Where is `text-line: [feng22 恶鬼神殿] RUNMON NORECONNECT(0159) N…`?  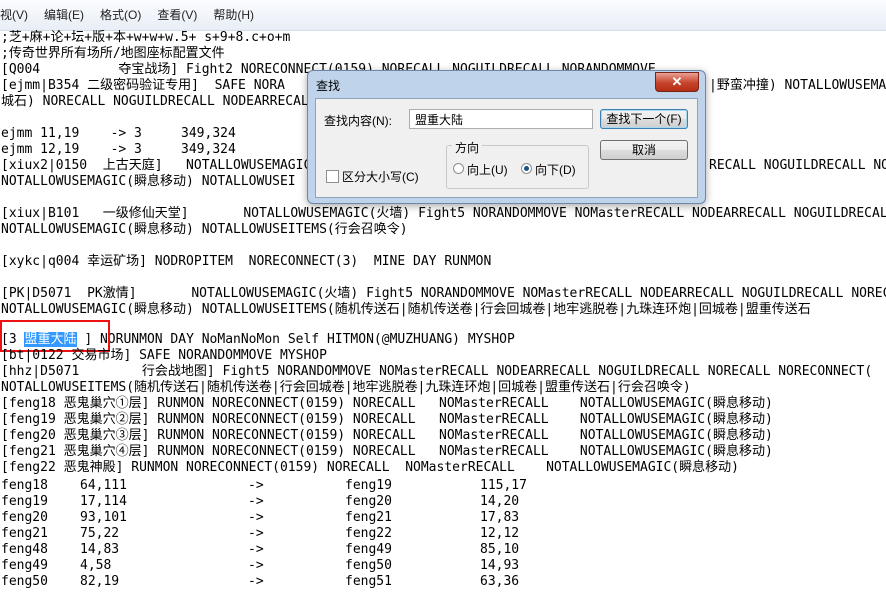
text-line: [feng22 恶鬼神殿] RUNMON NORECONNECT(0159) N… is located at coordinates (370, 467).